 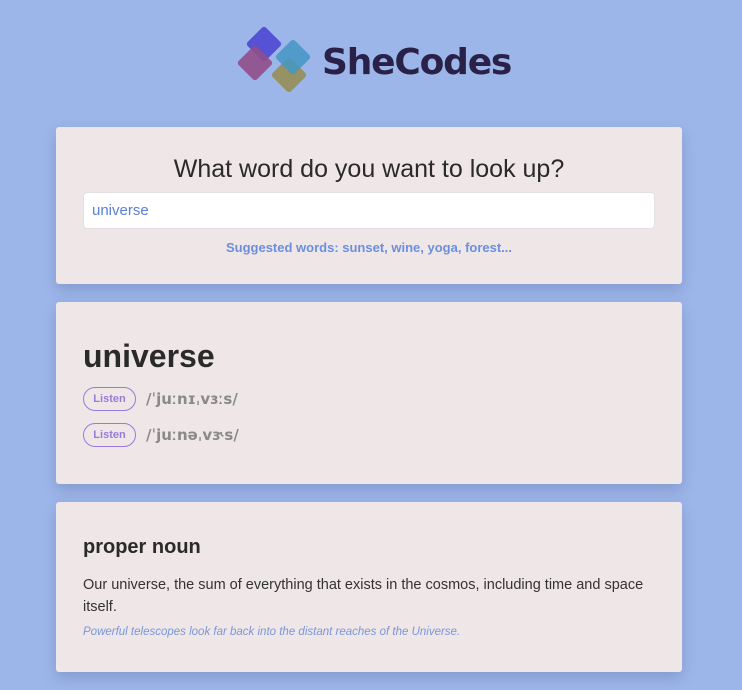 I want to click on shecodes-diamond-logo-icon, so click(x=274, y=59).